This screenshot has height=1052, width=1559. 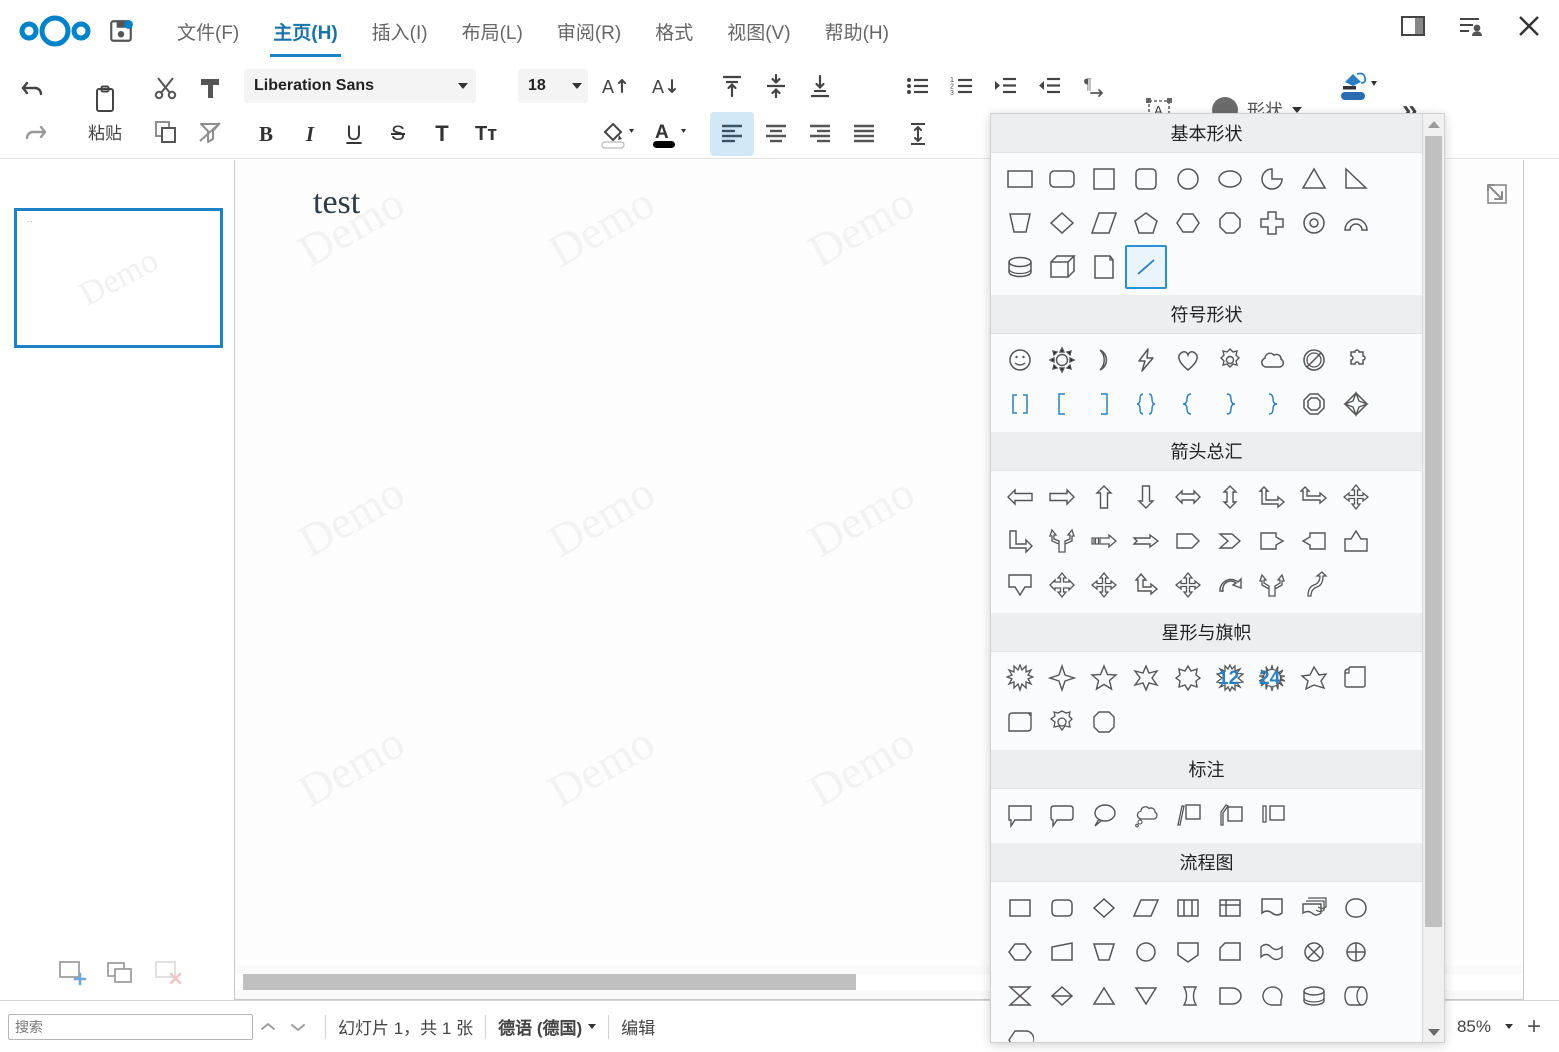 I want to click on line-spacing-icon, so click(x=918, y=134).